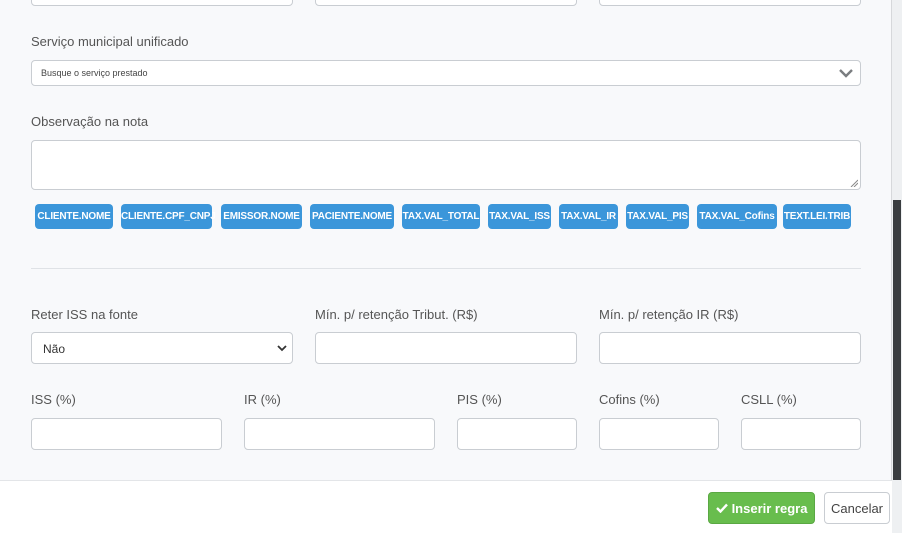 The height and width of the screenshot is (533, 902). What do you see at coordinates (262, 399) in the screenshot?
I see `ir-label: IR (%)` at bounding box center [262, 399].